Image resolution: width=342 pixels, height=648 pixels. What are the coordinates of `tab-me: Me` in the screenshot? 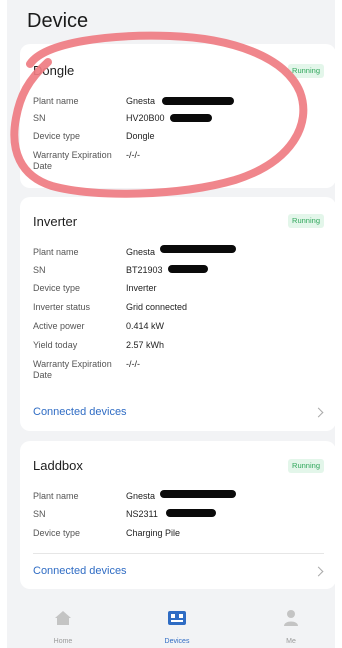 It's located at (291, 626).